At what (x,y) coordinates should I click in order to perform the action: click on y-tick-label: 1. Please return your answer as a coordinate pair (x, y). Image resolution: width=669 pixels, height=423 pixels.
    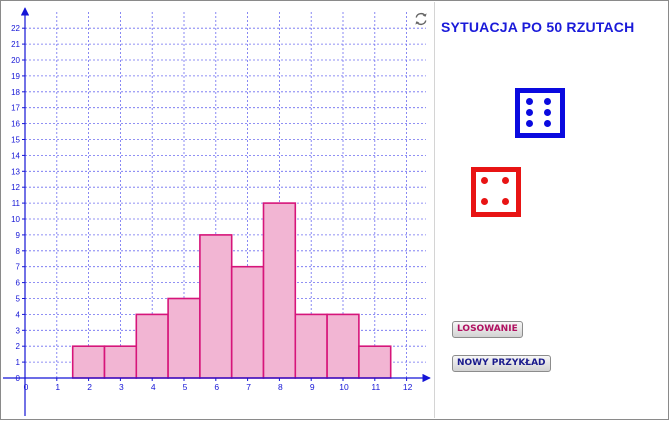
    Looking at the image, I should click on (18, 362).